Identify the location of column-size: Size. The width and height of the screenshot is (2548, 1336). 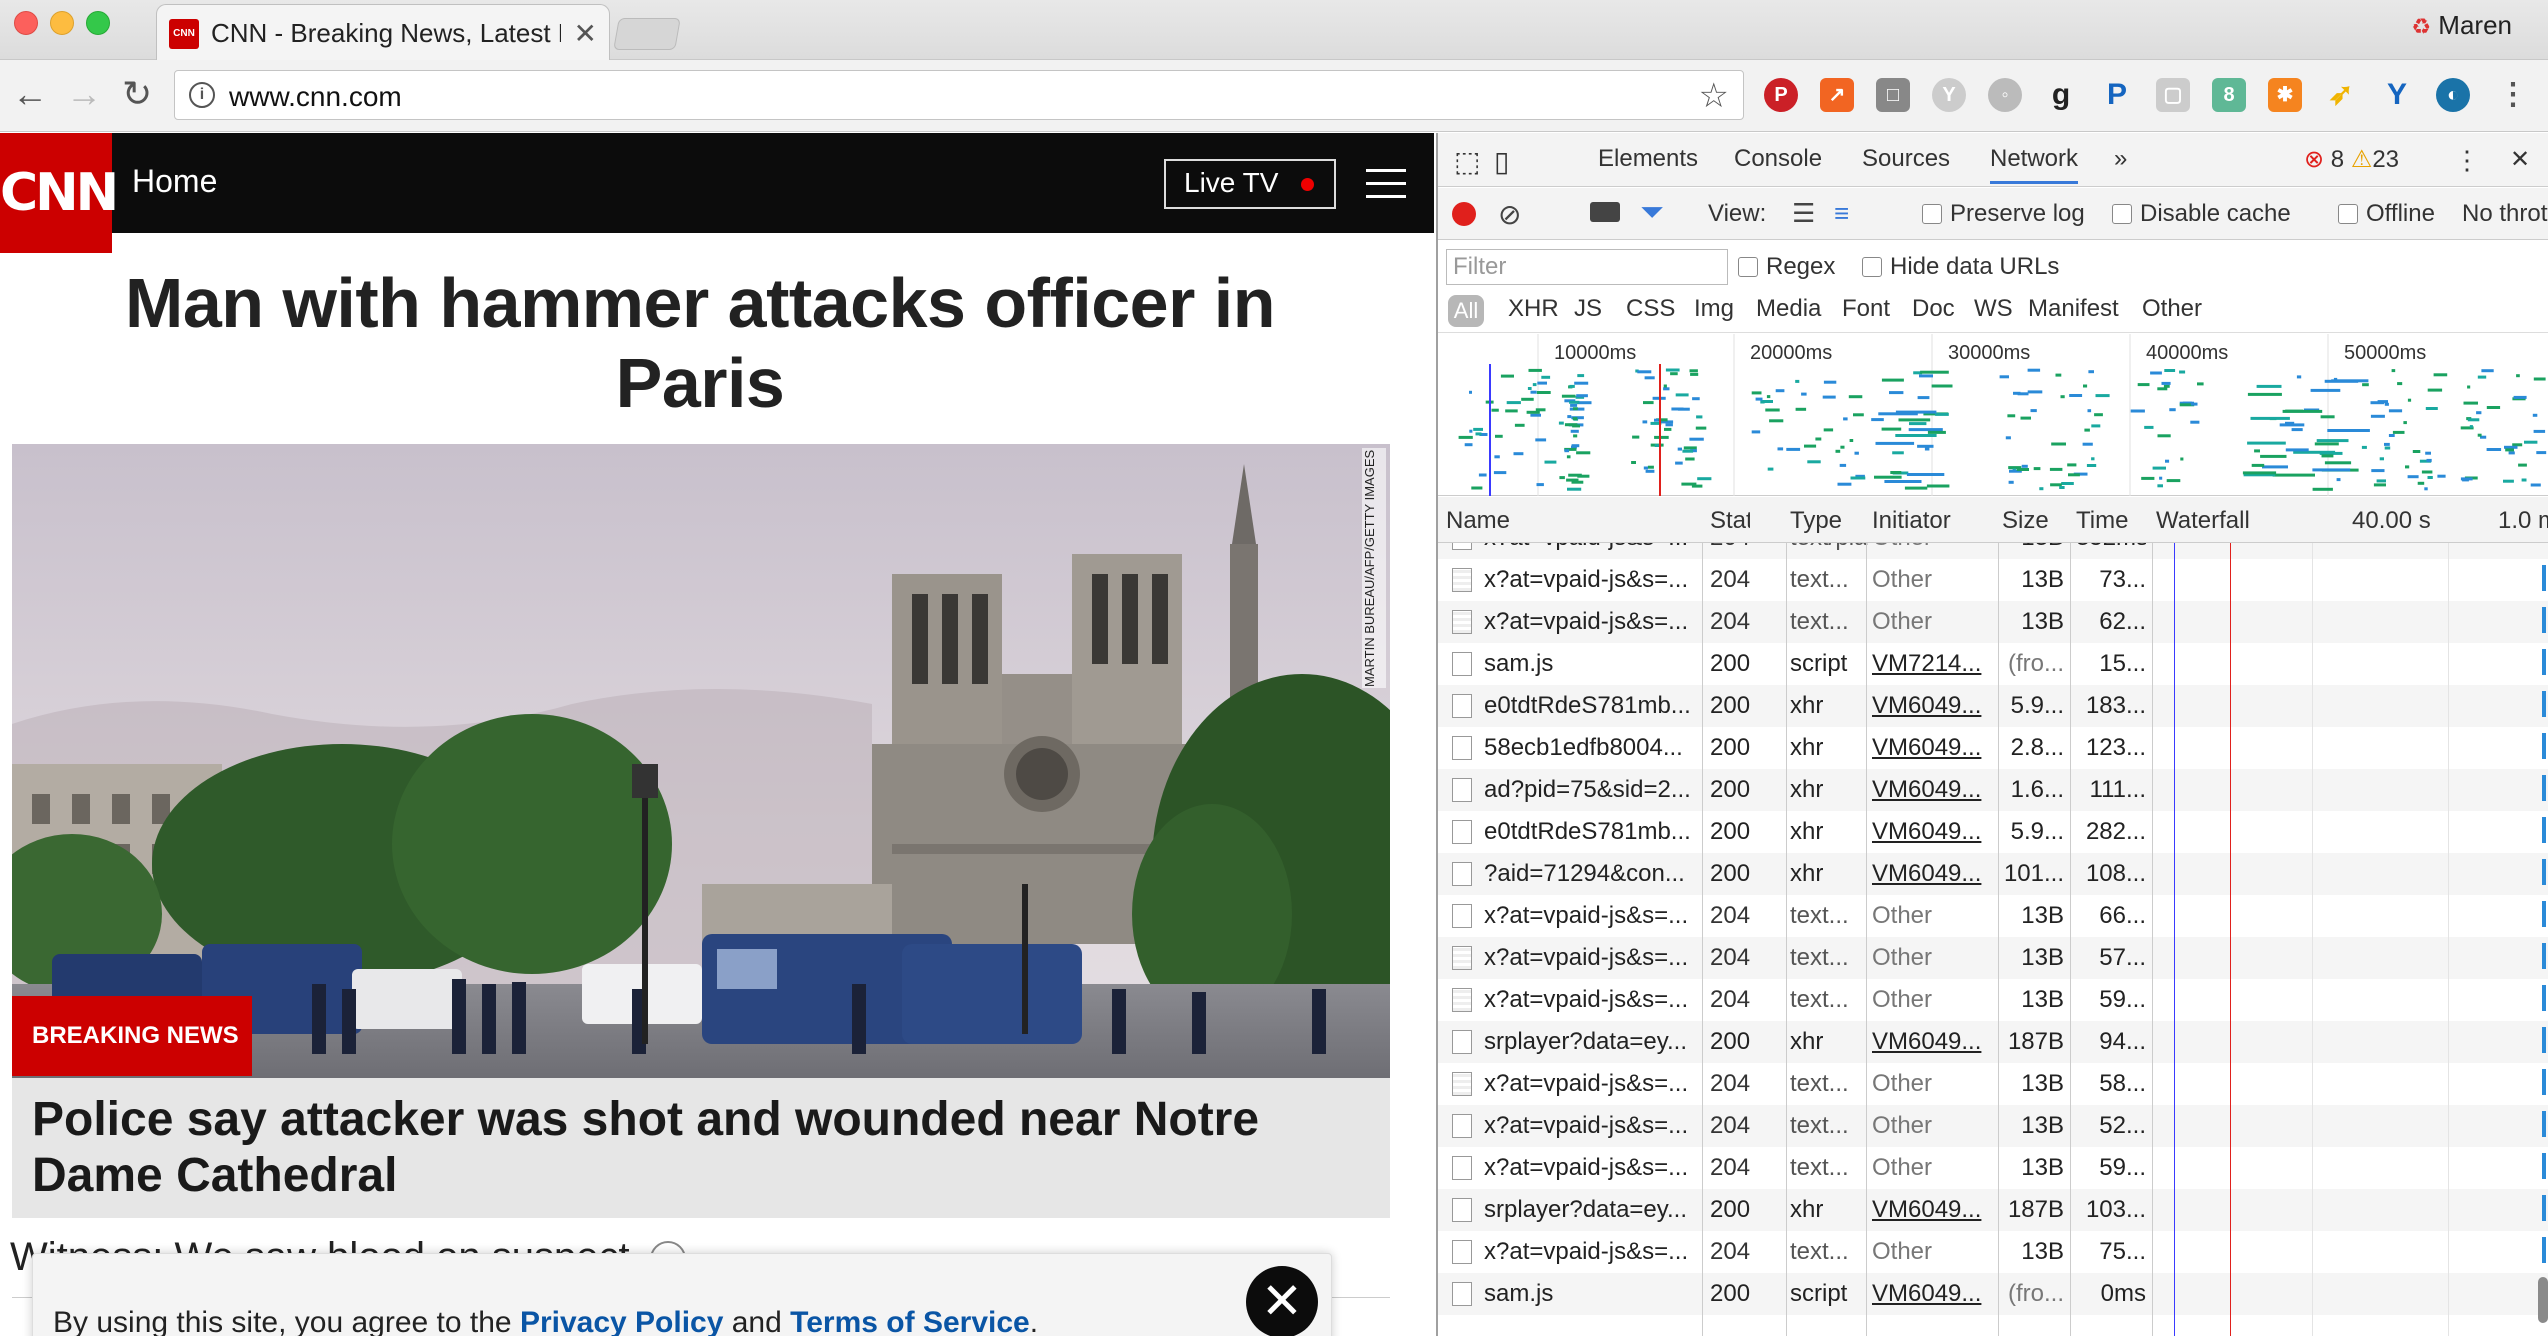
(2032, 521).